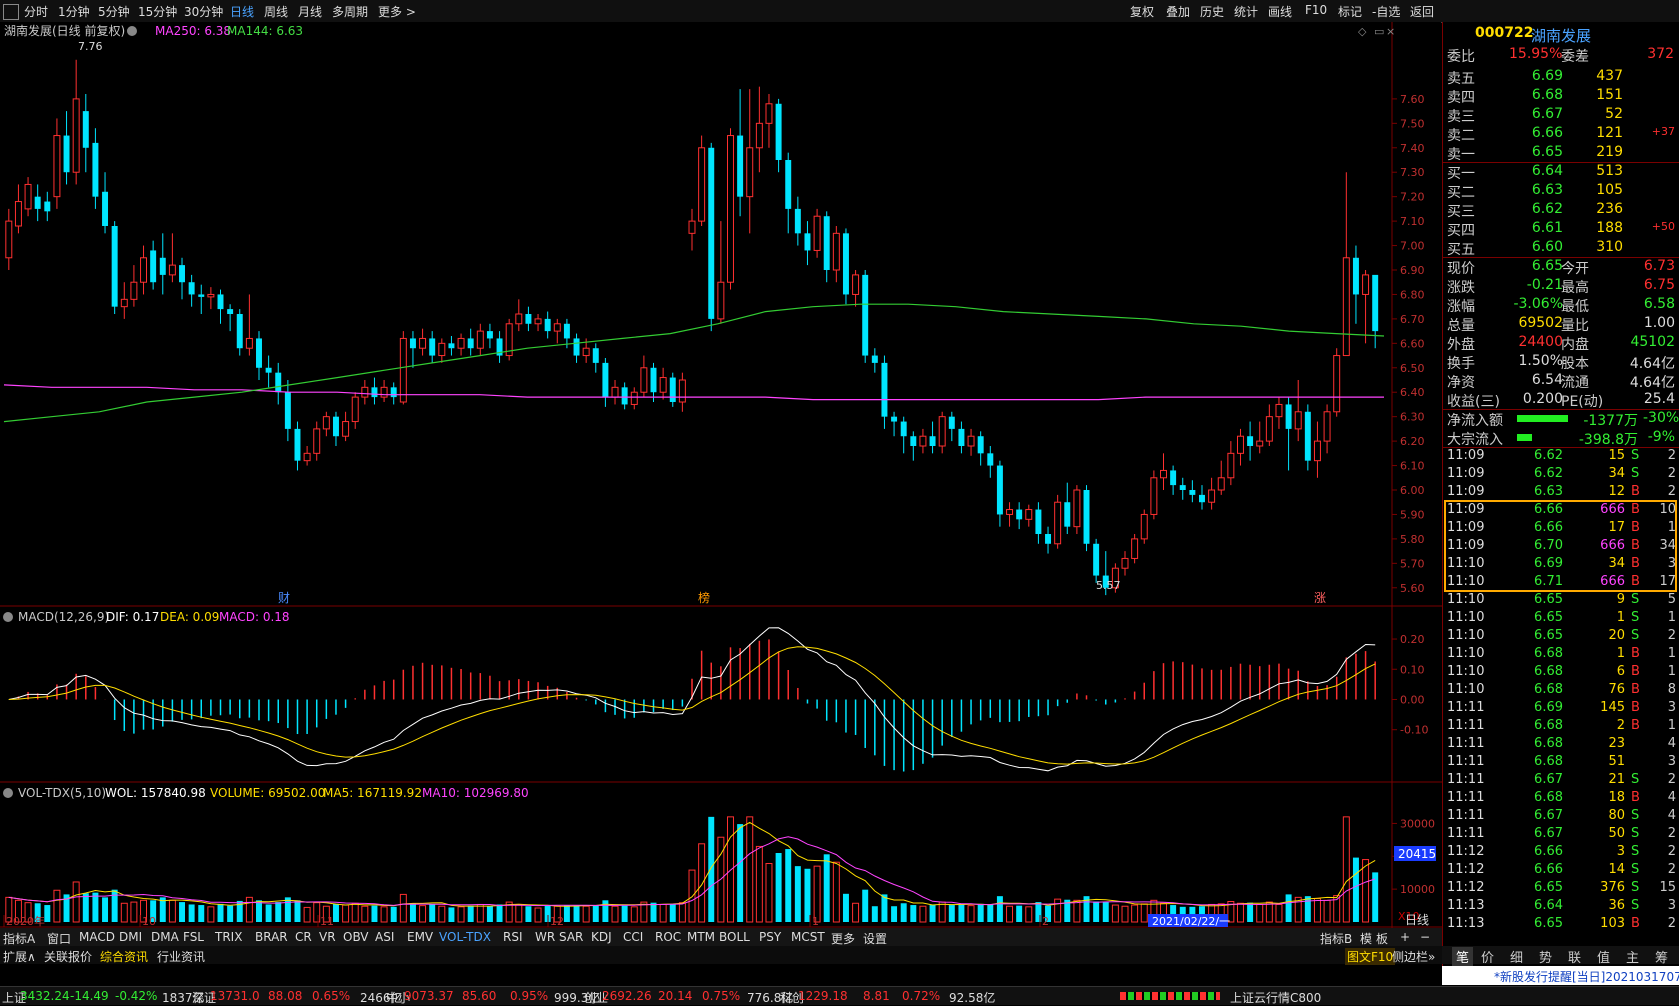 The image size is (1679, 1006). I want to click on indicator-tab-18: CCI, so click(633, 937).